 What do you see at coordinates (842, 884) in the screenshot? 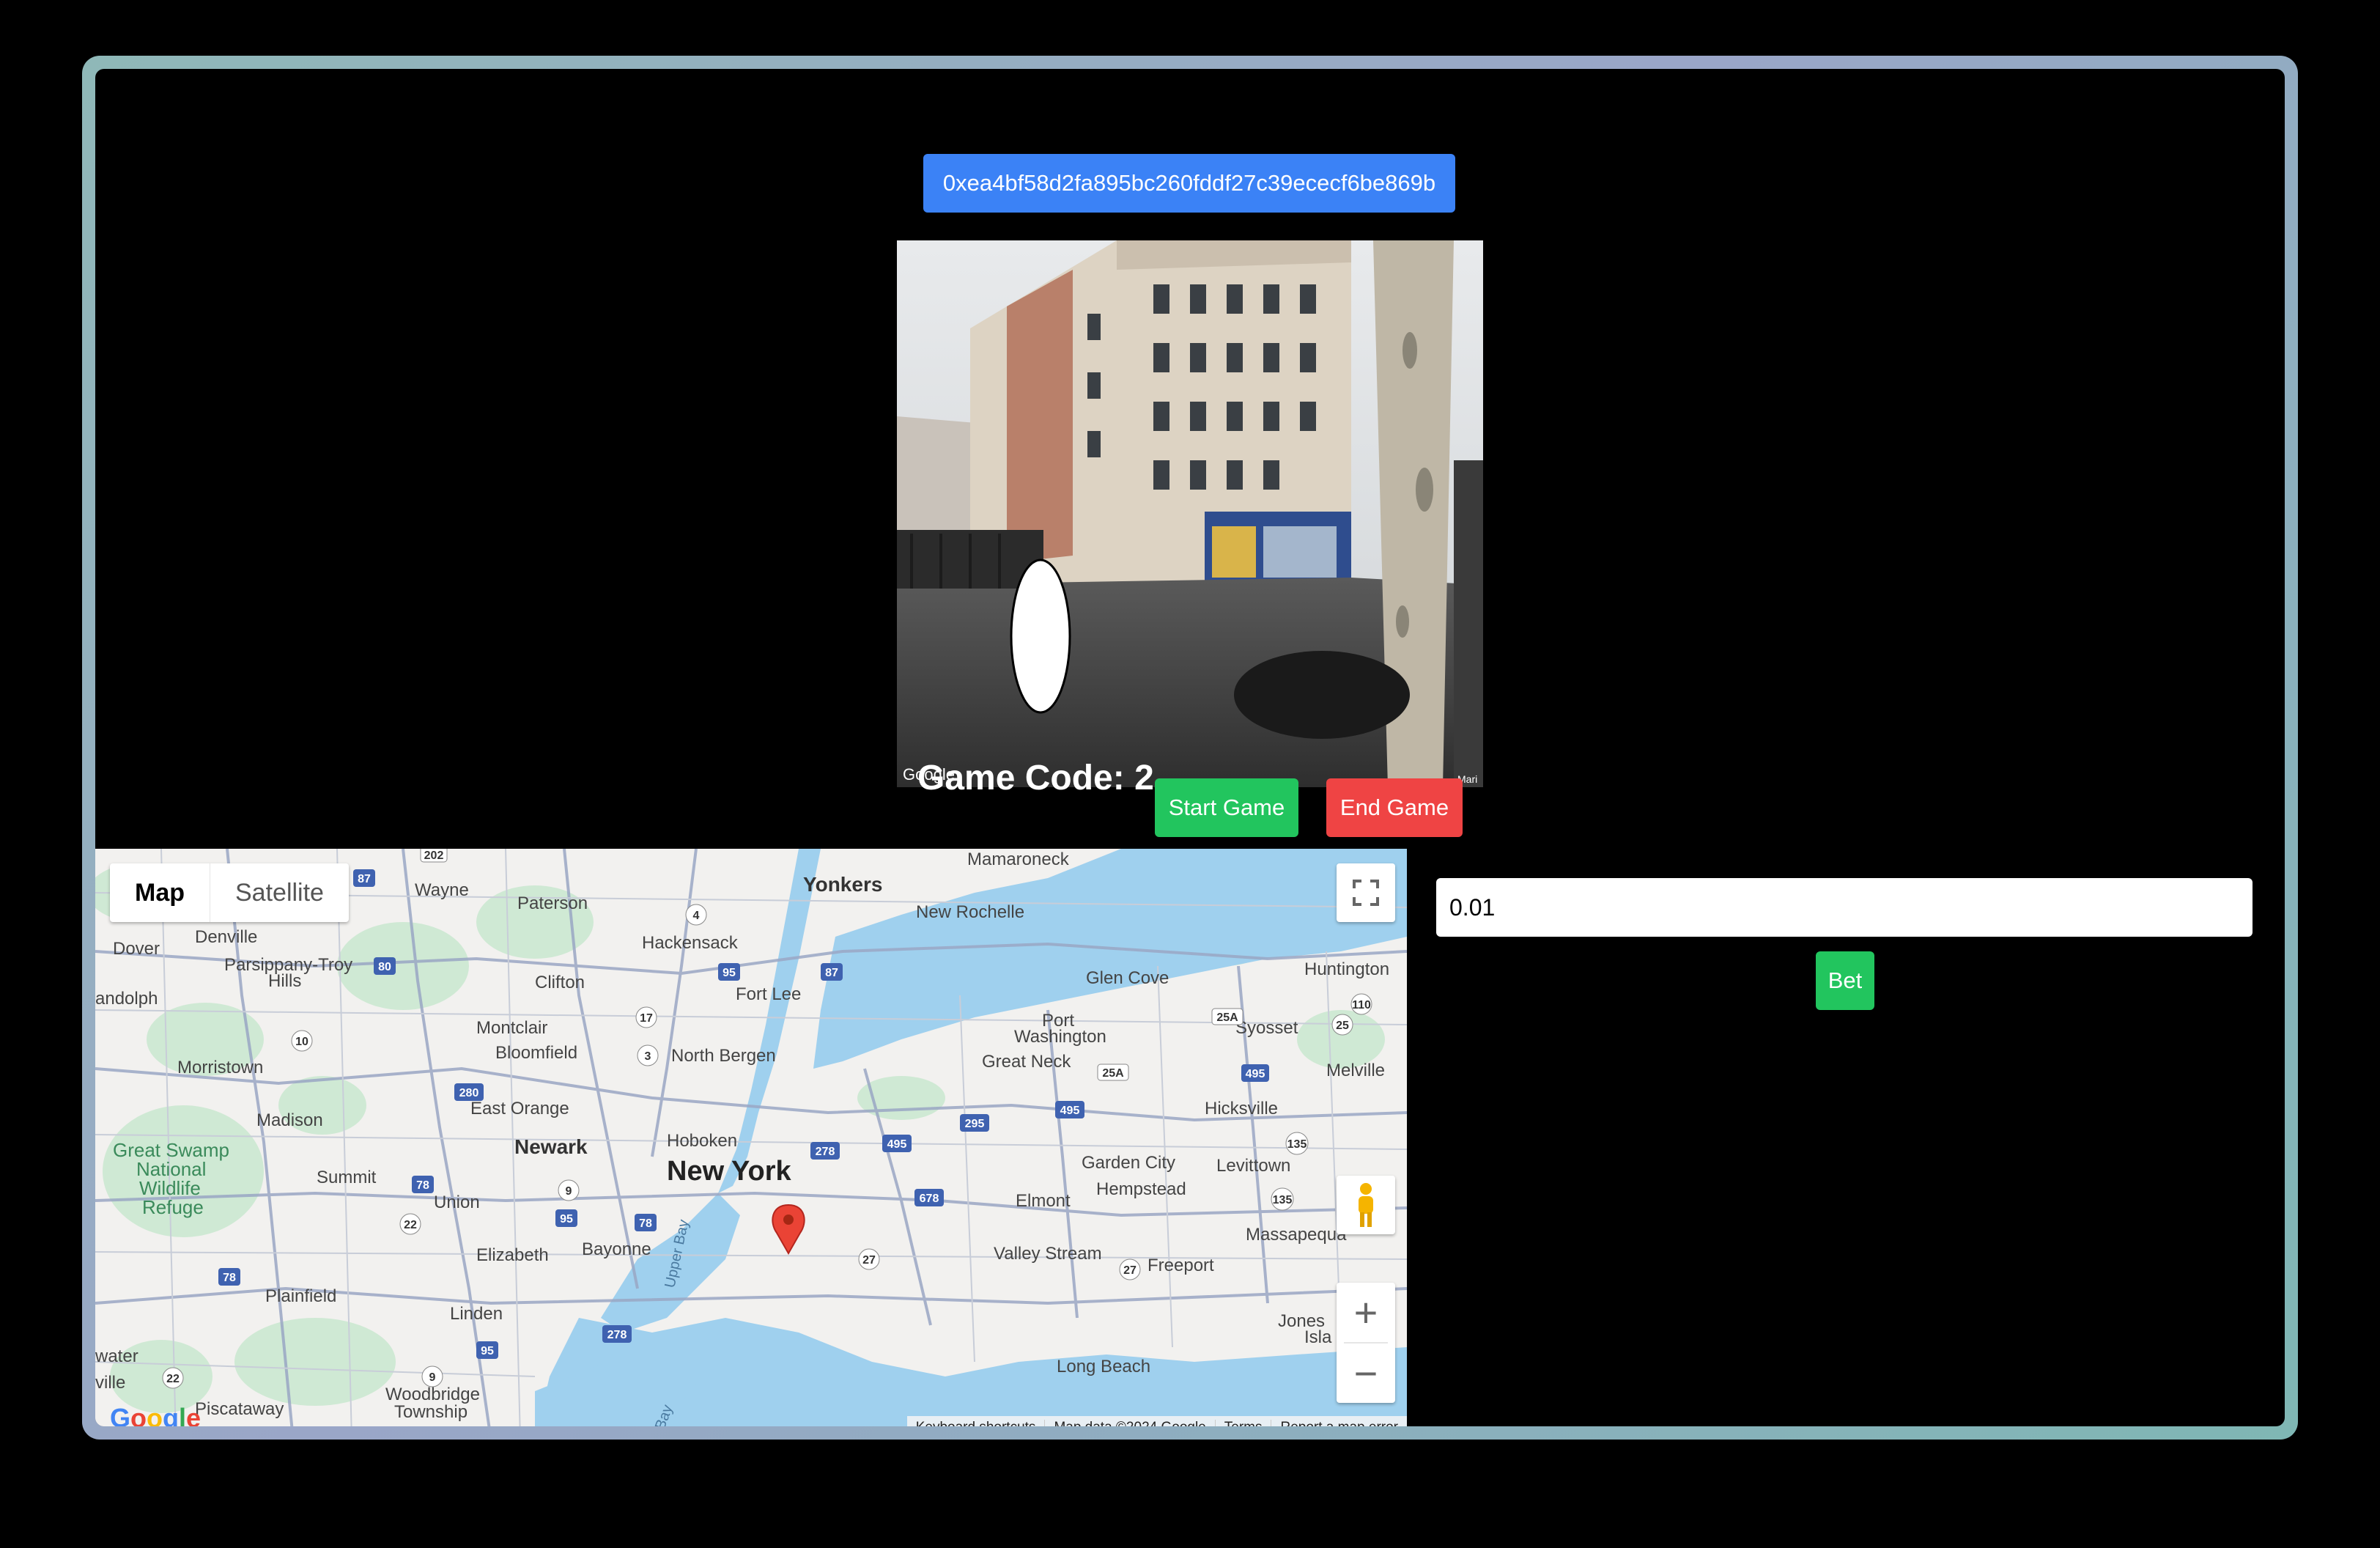
I see `svg-text: Yonkers` at bounding box center [842, 884].